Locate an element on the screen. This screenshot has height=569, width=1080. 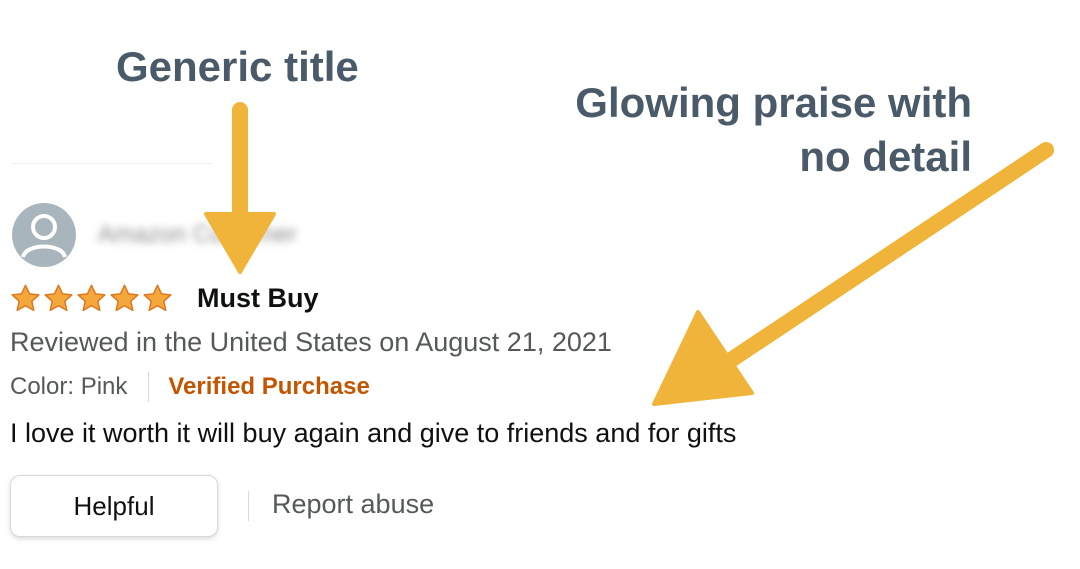
actions-divider is located at coordinates (248, 506).